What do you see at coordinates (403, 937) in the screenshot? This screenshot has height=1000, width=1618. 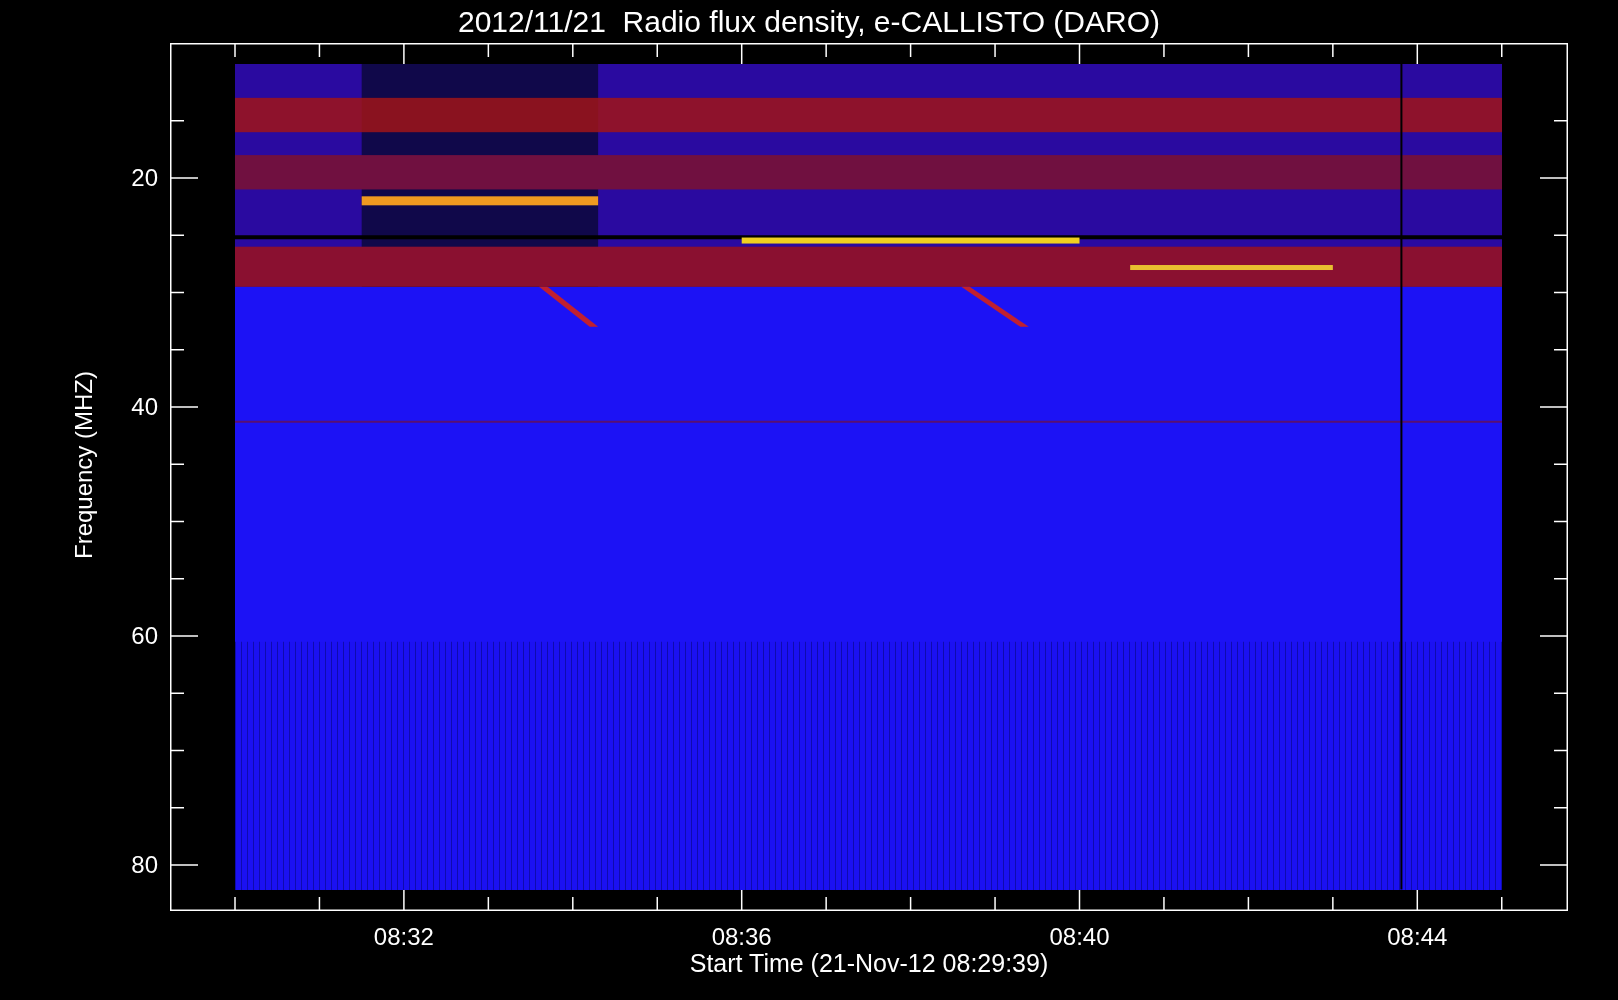 I see `x-axis-tick-label: 08:32` at bounding box center [403, 937].